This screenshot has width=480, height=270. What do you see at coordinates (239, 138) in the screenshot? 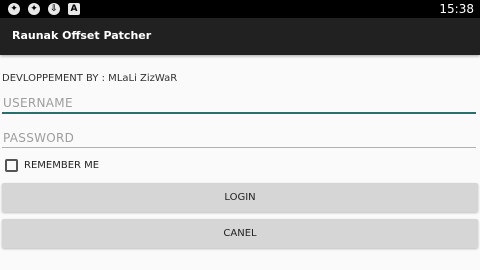
I see `password-input` at bounding box center [239, 138].